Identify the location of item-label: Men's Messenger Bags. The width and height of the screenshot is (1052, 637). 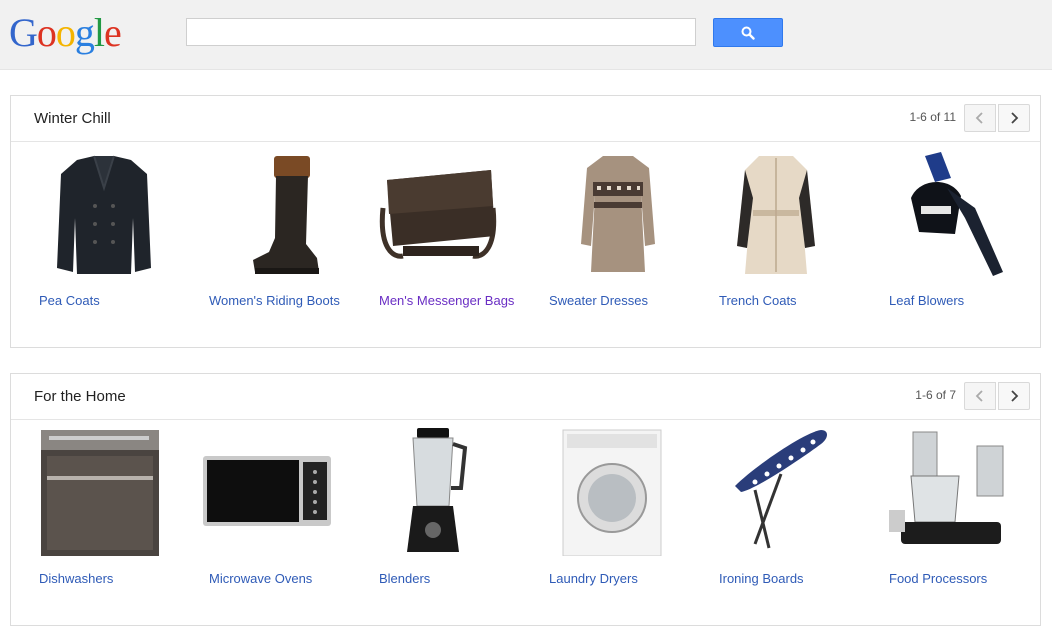
(454, 301).